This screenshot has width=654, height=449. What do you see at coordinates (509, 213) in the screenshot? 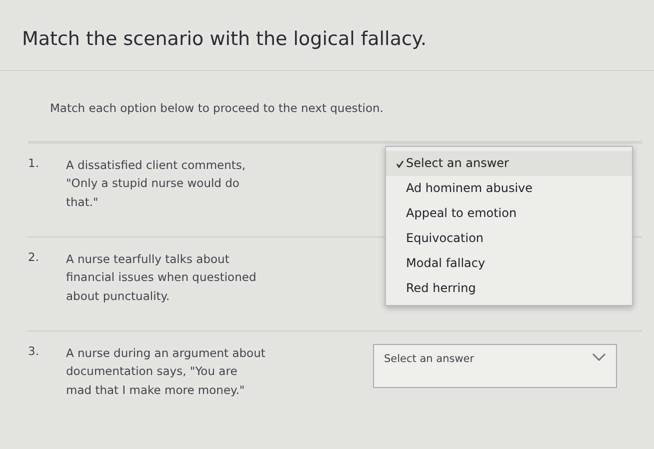
I see `dropdown-option: Appeal to emotion` at bounding box center [509, 213].